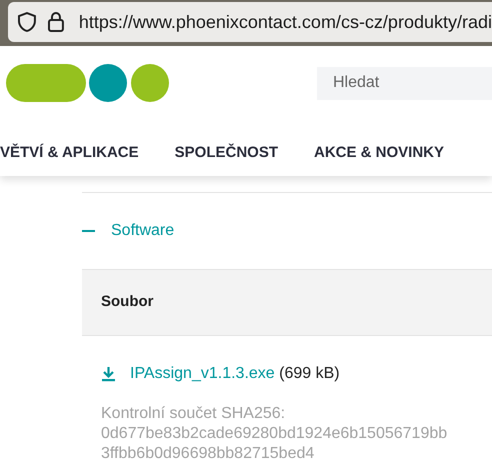  Describe the element at coordinates (250, 22) in the screenshot. I see `address-bar: https://www.phoenixcontact.com/cs-cz/produkty/radi` at that location.